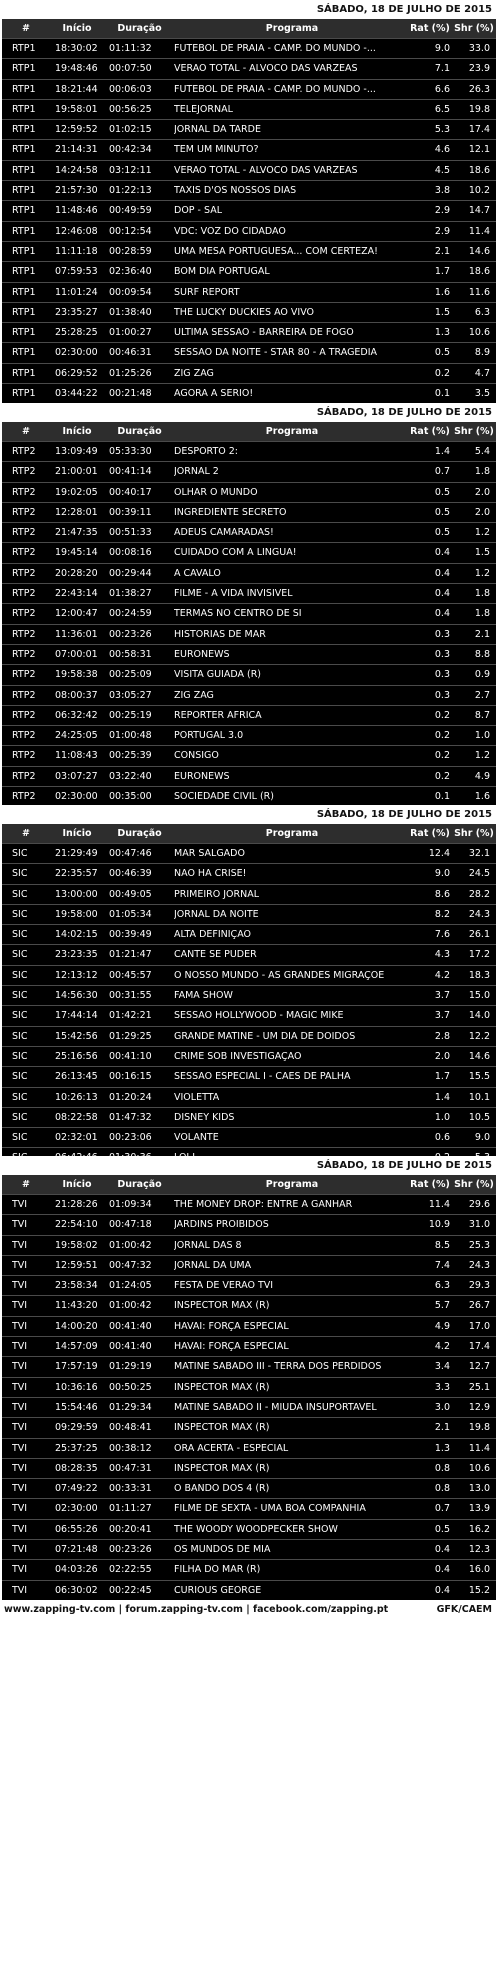 The height and width of the screenshot is (1961, 498). I want to click on start-time-cell: 09:29:59, so click(76, 1428).